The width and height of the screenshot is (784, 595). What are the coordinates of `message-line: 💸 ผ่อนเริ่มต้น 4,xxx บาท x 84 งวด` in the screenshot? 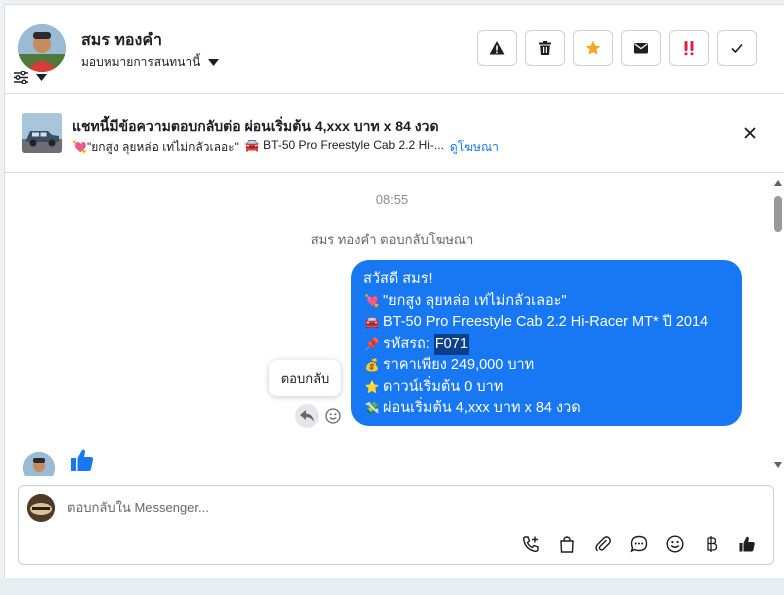 It's located at (546, 409).